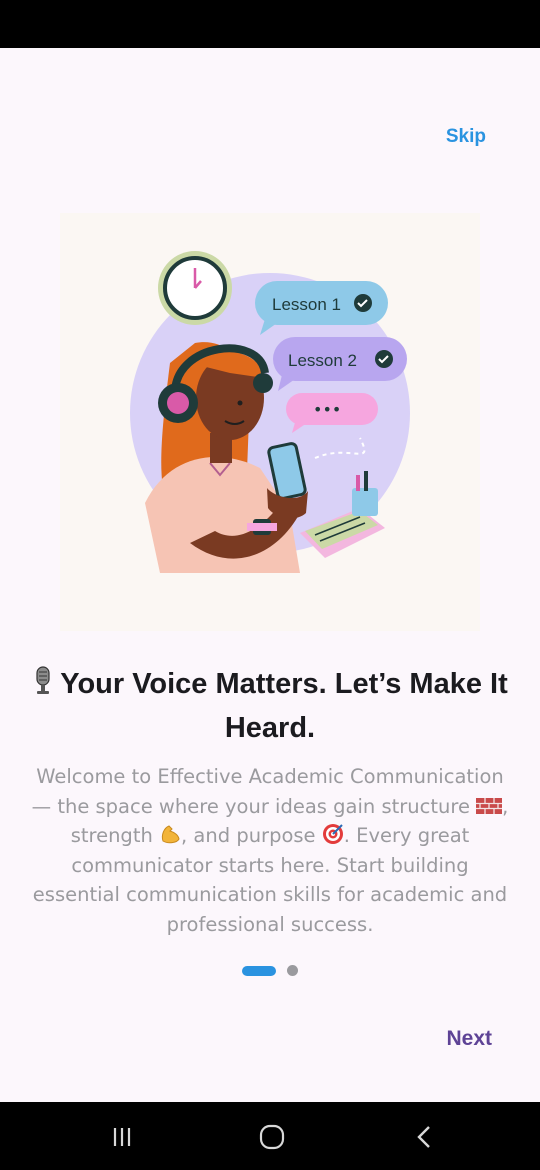 This screenshot has height=1170, width=540. What do you see at coordinates (306, 304) in the screenshot?
I see `lesson-1-label: Lesson 1` at bounding box center [306, 304].